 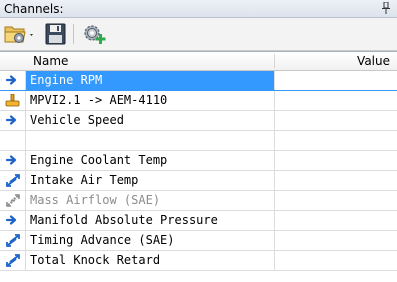 What do you see at coordinates (198, 9) in the screenshot?
I see `panel-titlebar: Channels:` at bounding box center [198, 9].